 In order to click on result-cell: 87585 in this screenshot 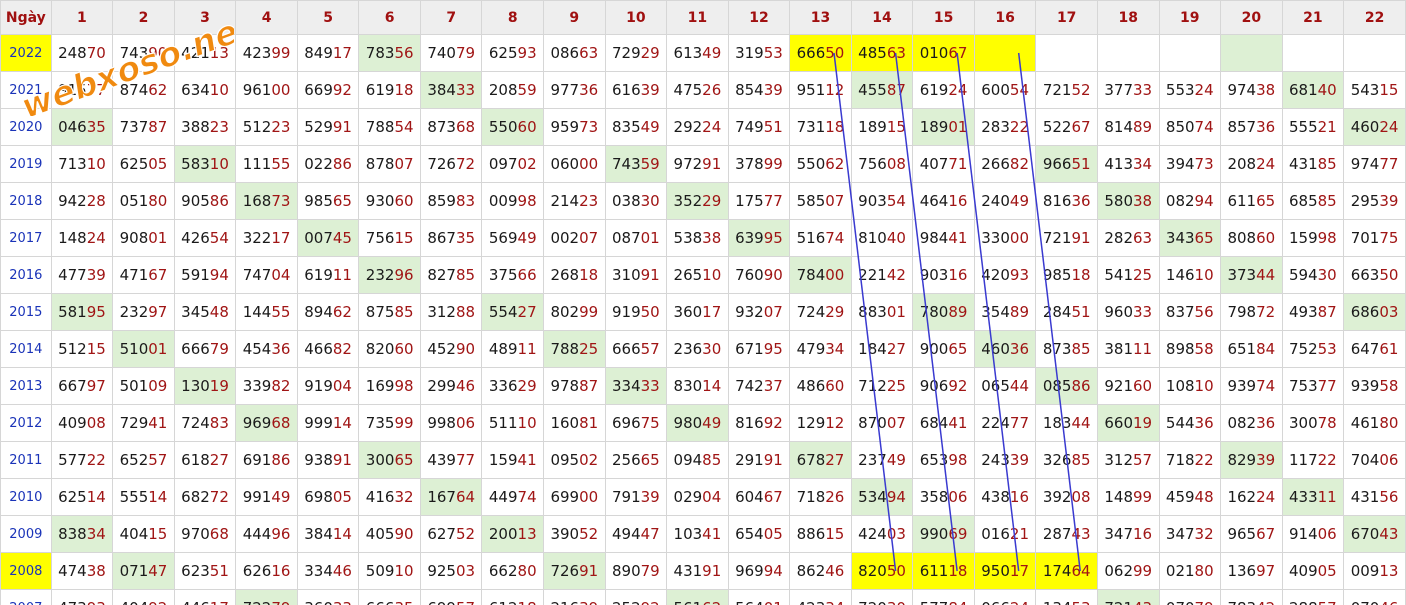, I will do `click(389, 312)`.